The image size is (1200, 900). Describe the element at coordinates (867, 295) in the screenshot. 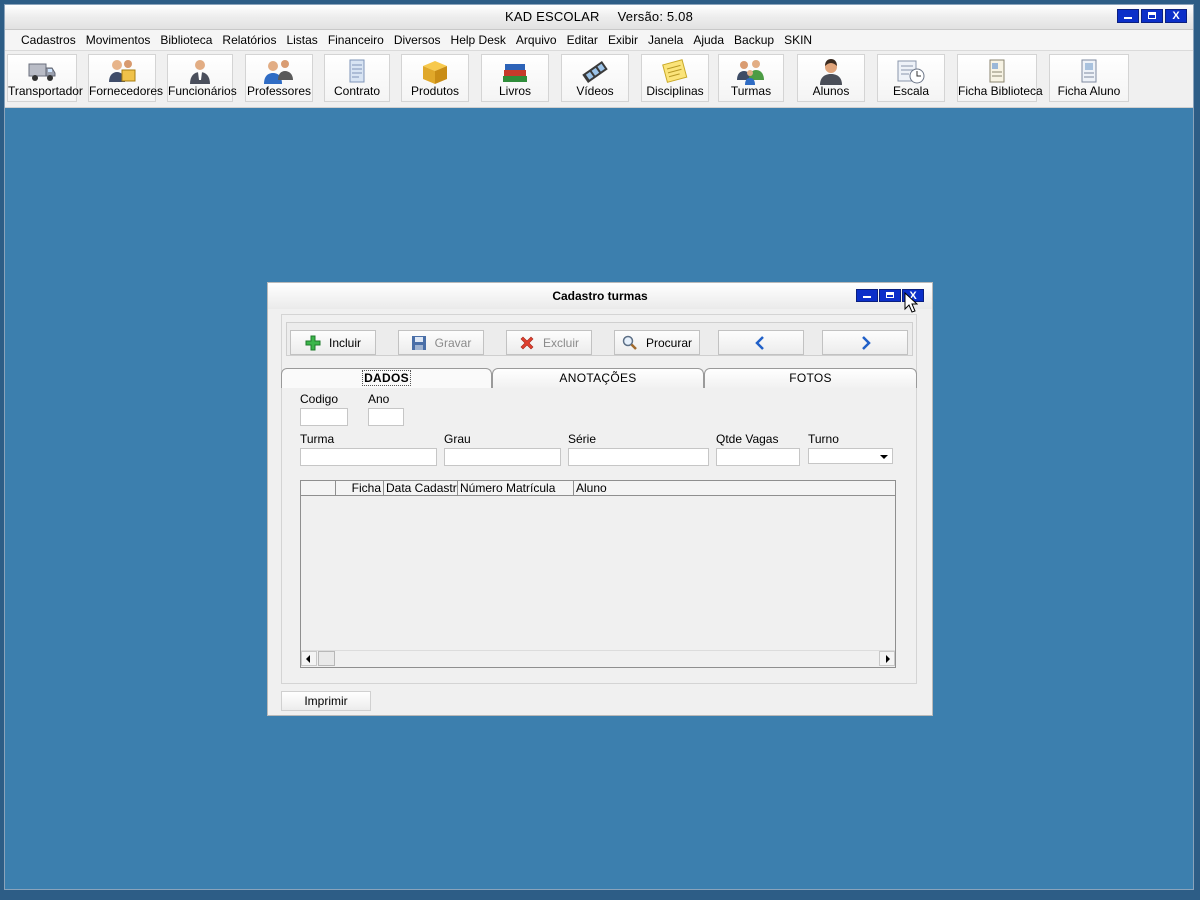

I see `dialog-minimize-button` at that location.